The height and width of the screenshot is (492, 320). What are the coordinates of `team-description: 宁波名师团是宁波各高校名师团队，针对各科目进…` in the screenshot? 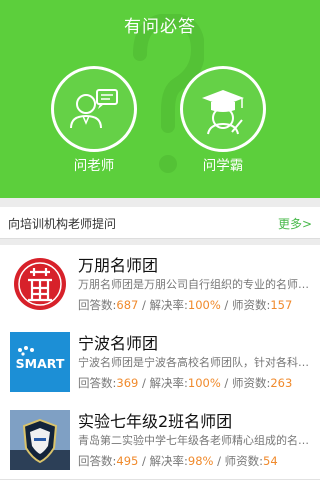 It's located at (196, 362).